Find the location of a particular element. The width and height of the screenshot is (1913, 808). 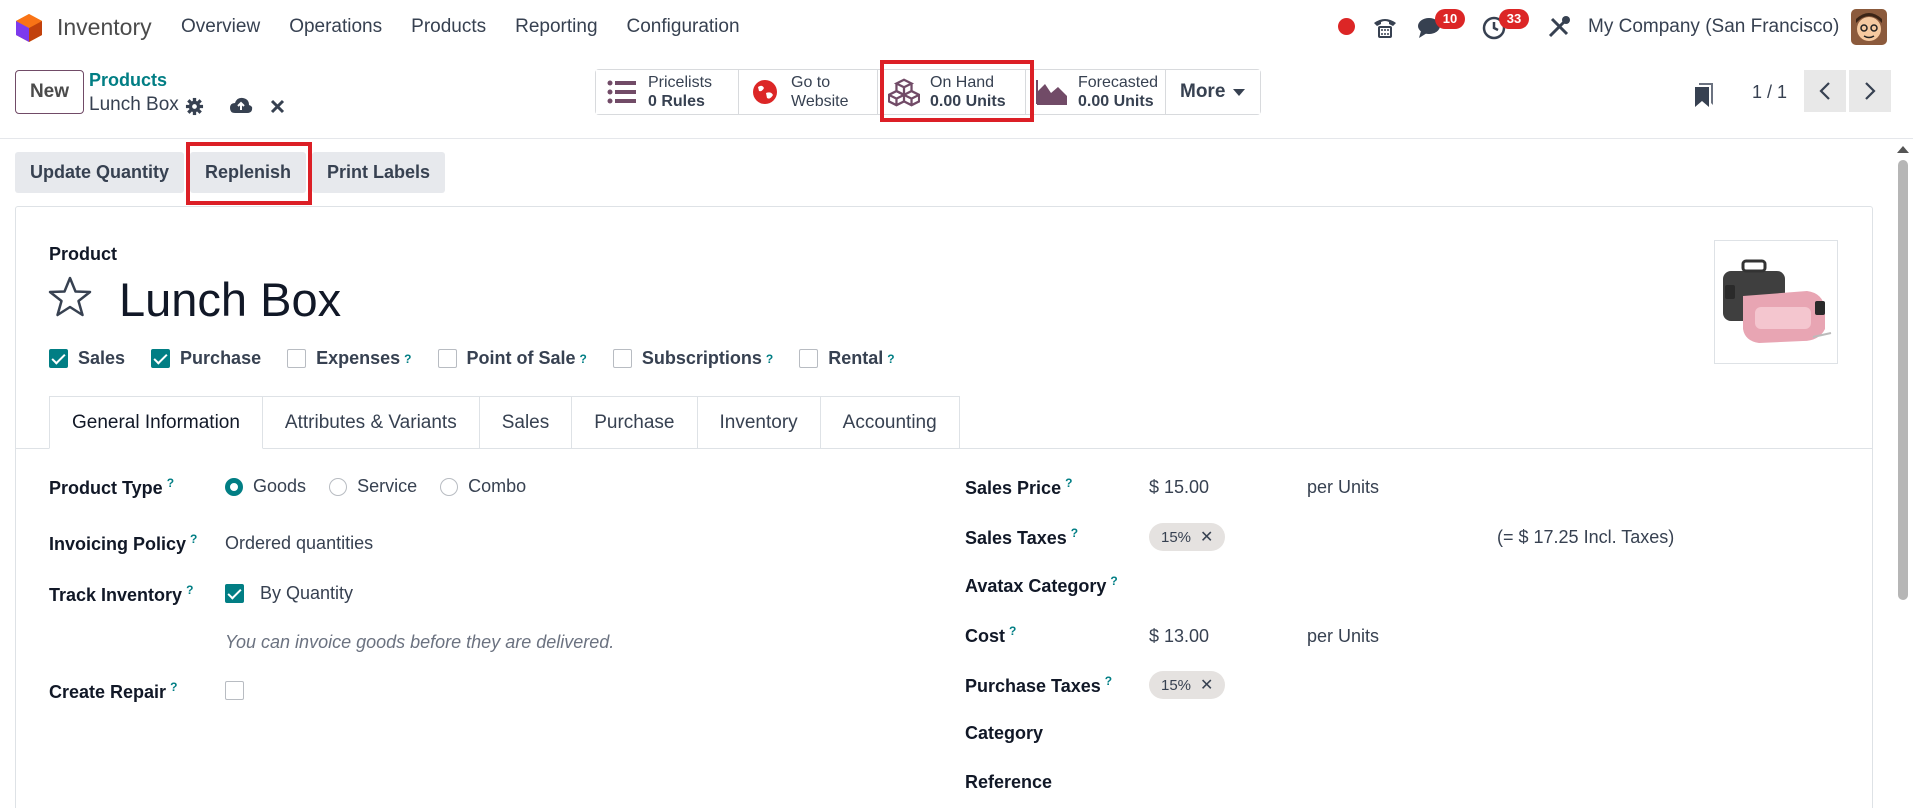

reference-label: Reference is located at coordinates (1009, 782).